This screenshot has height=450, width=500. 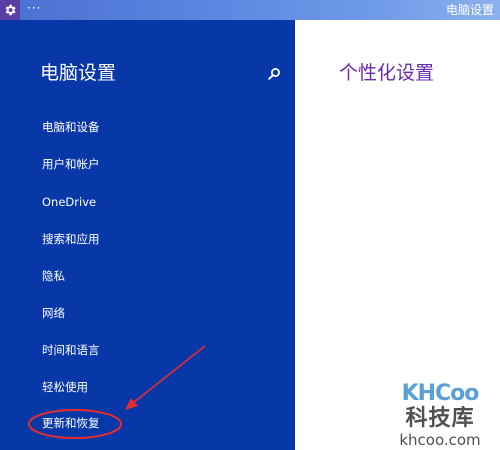 I want to click on nav-item-onedrive: OneDrive, so click(x=157, y=202).